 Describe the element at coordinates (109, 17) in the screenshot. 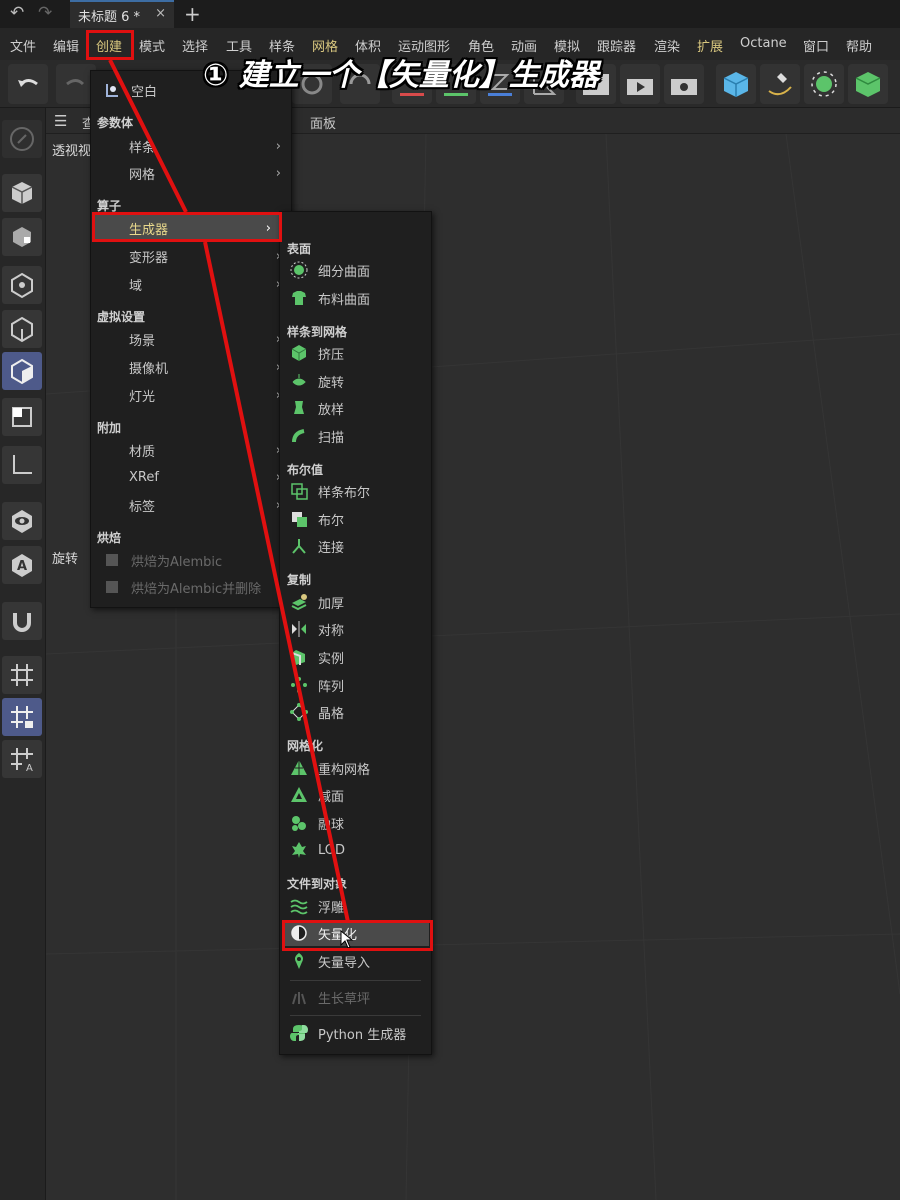

I see `document-tab-title: 未标题 6 *` at that location.